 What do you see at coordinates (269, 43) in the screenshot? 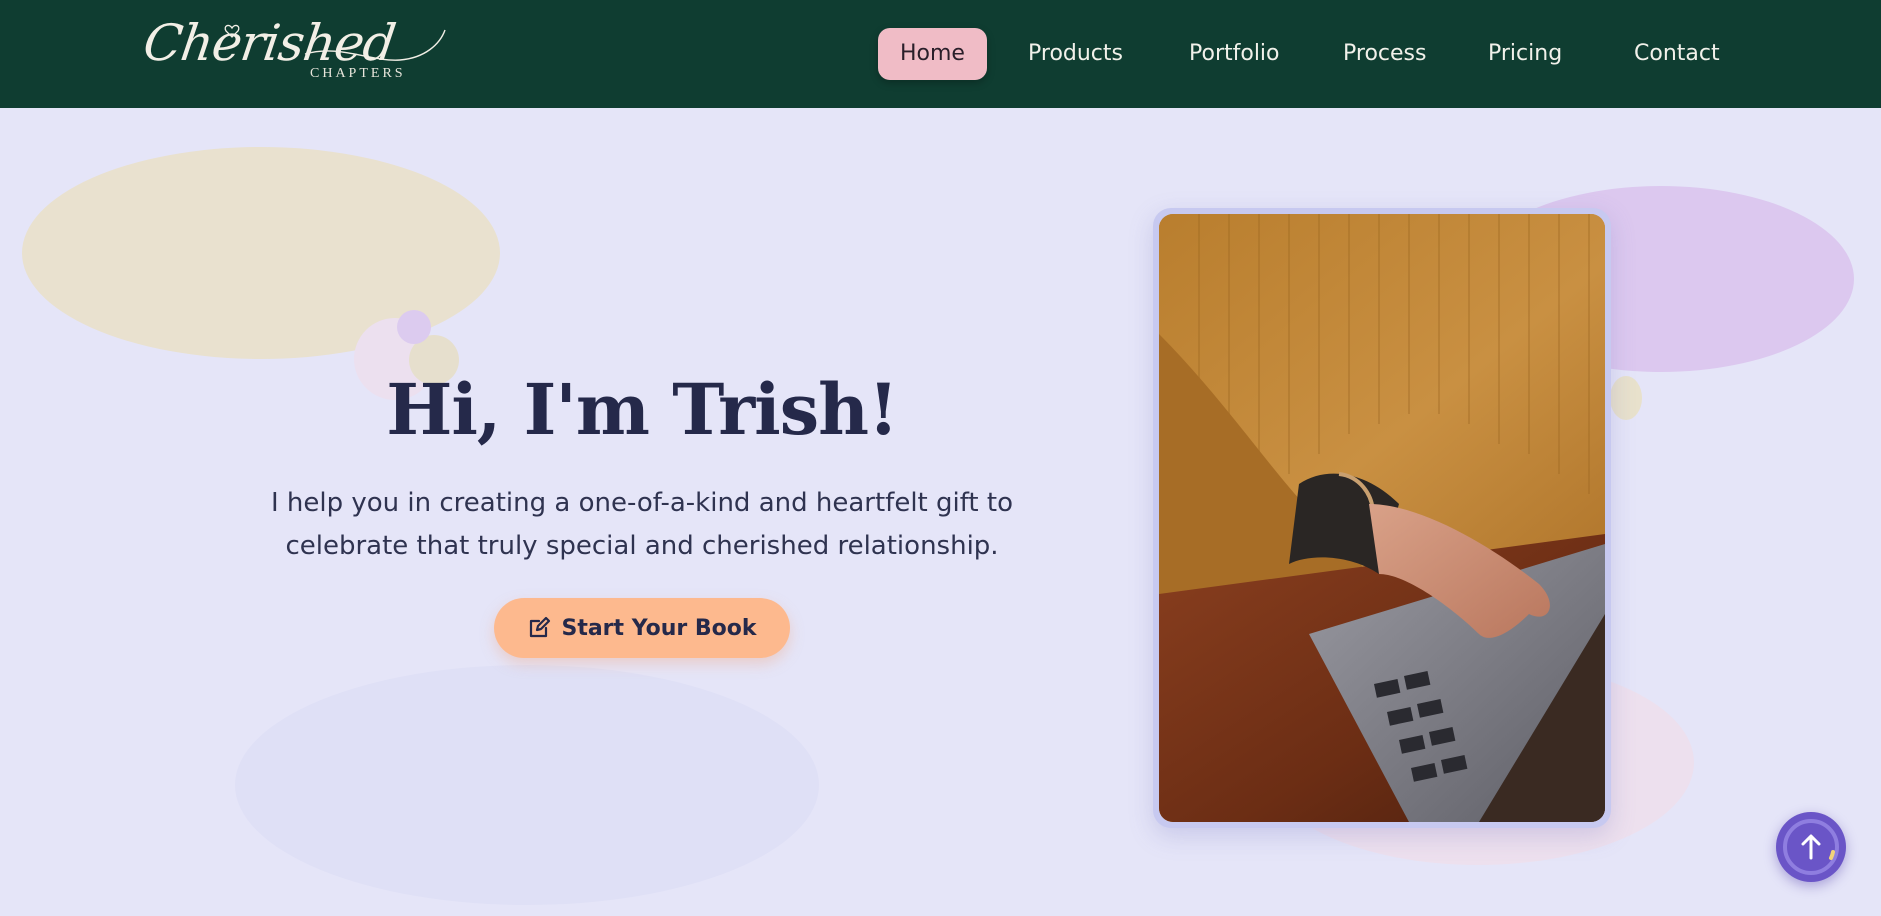
I see `logo-script-text: Cherished` at bounding box center [269, 43].